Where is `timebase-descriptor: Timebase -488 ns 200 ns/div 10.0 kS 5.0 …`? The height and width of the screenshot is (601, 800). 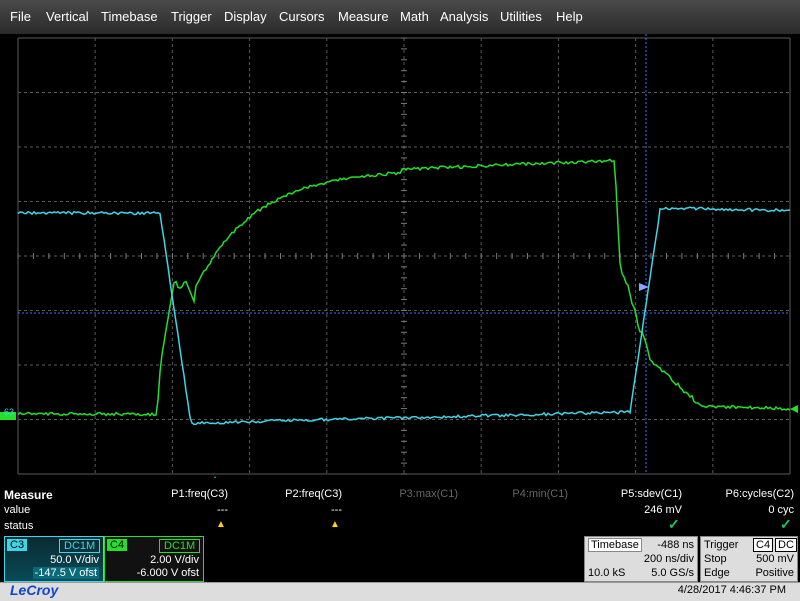 timebase-descriptor: Timebase -488 ns 200 ns/div 10.0 kS 5.0 … is located at coordinates (641, 559).